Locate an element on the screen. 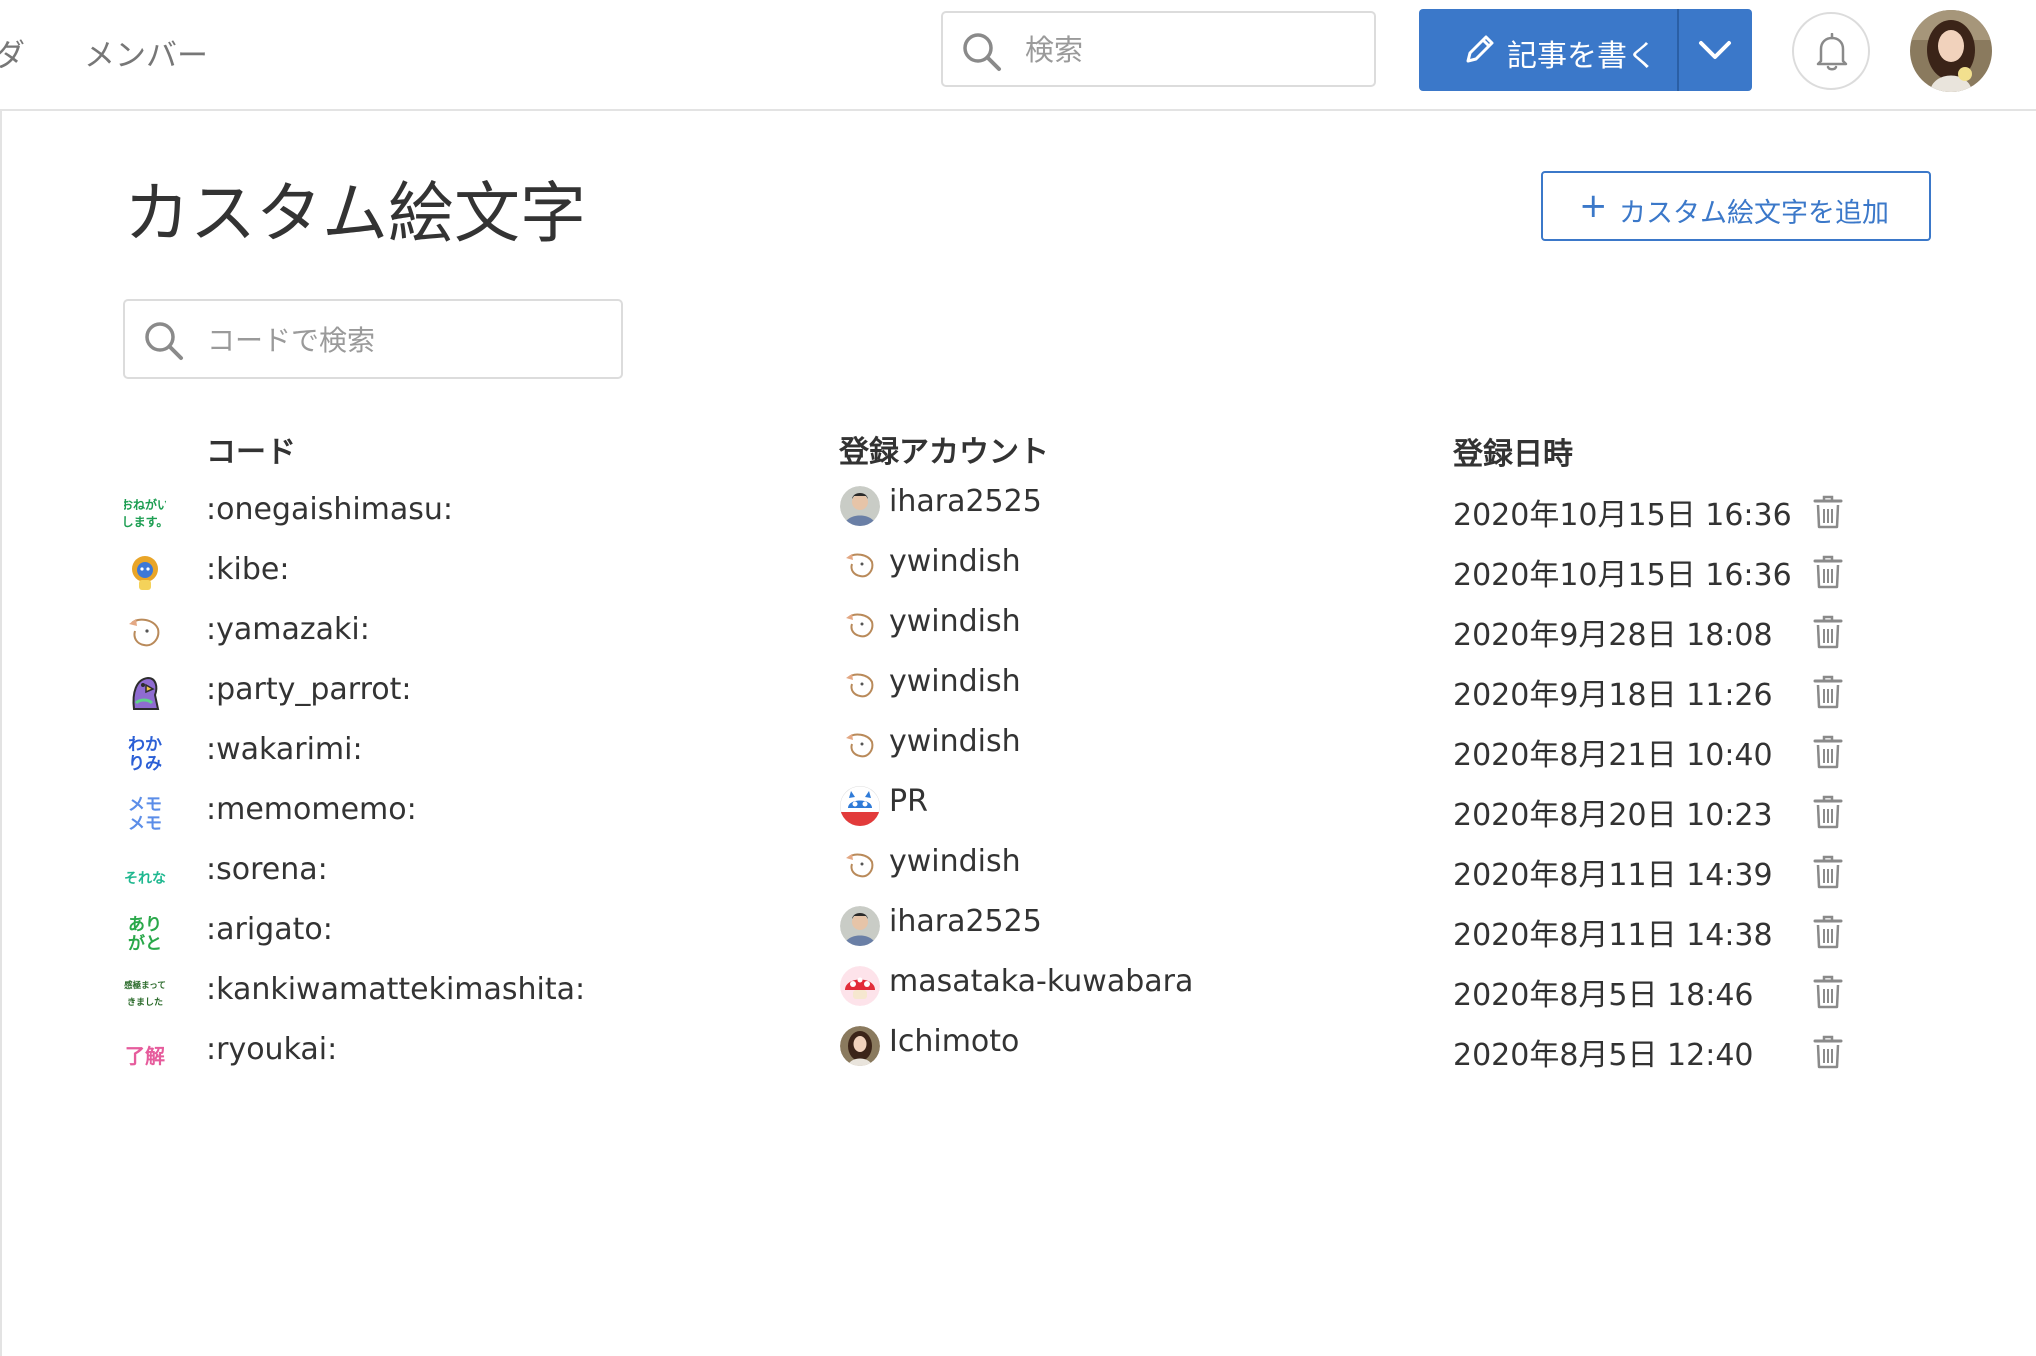 This screenshot has width=2036, height=1356. table-row: 了解 :ryoukai: Ichimoto 2020年8月5日 12:40 is located at coordinates (1018, 1056).